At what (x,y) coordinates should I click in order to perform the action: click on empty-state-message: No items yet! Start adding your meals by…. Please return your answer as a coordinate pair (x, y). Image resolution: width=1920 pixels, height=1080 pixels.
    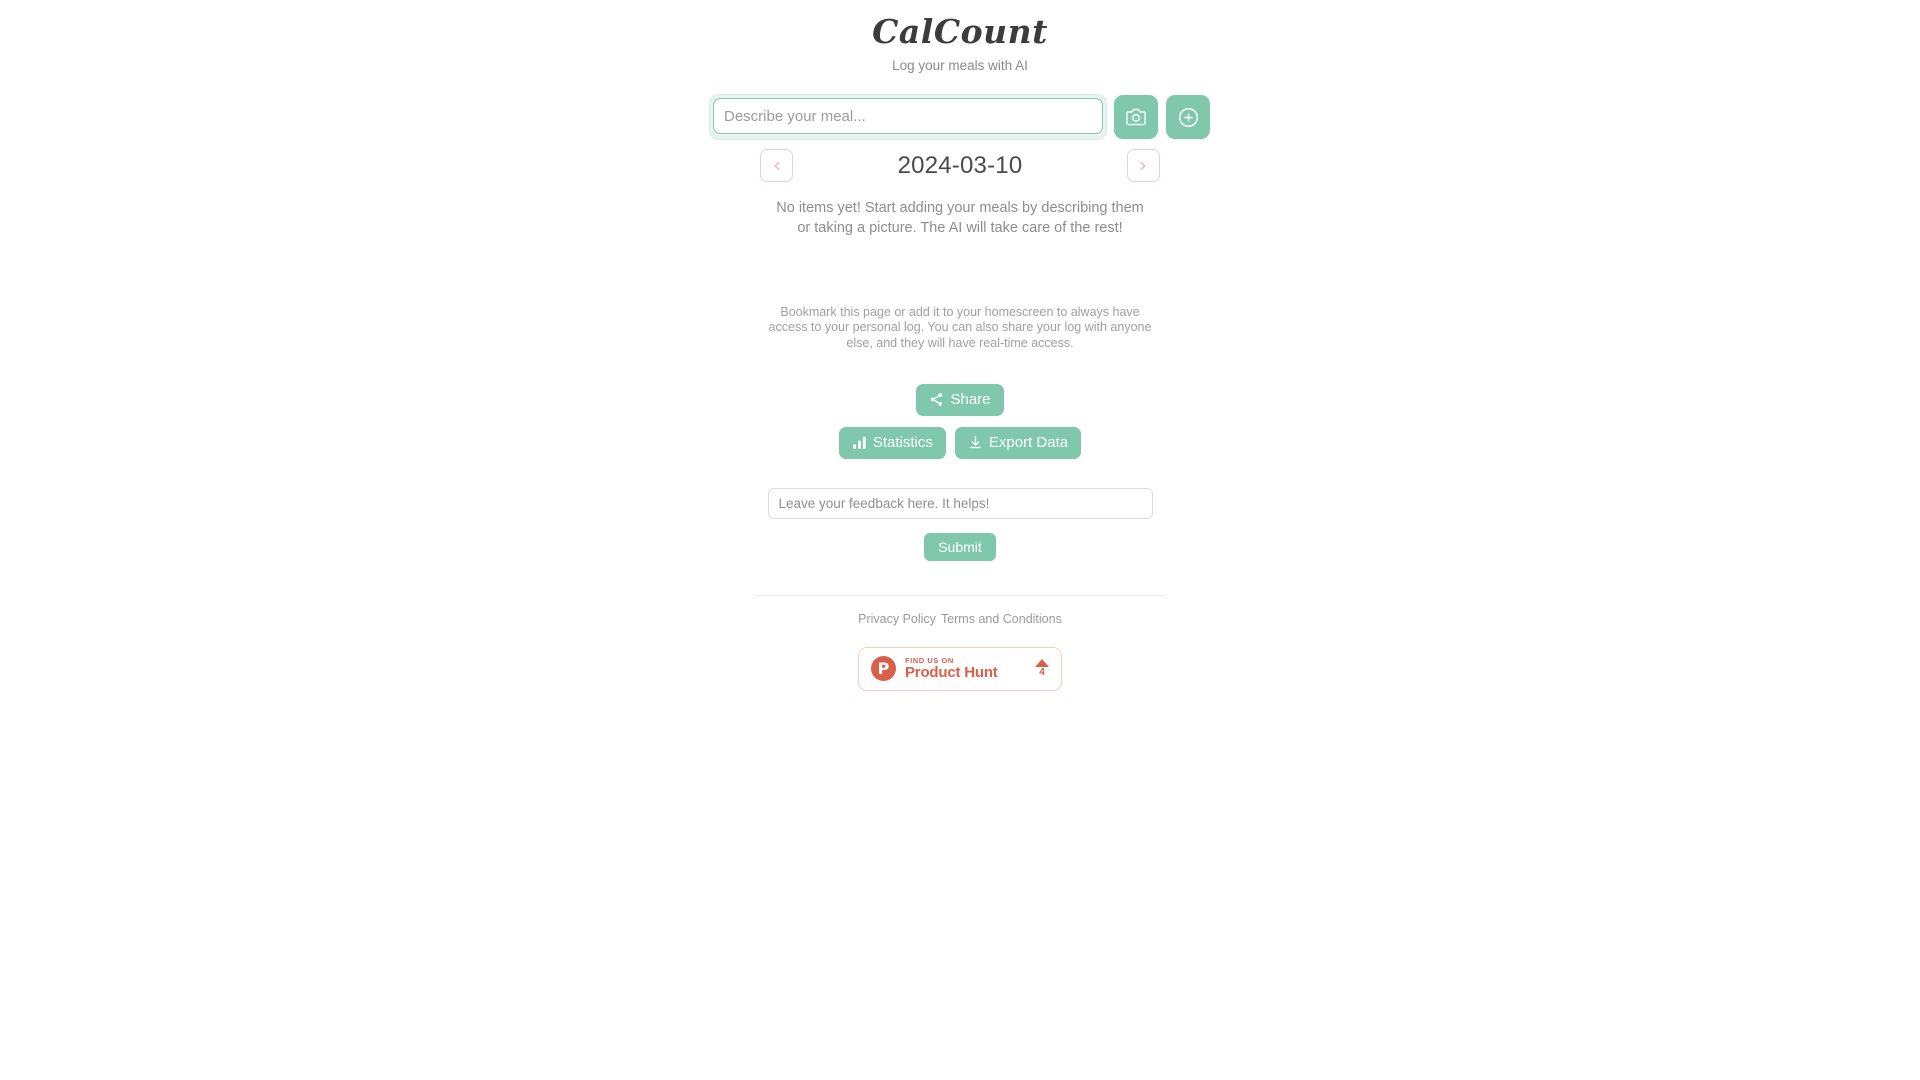
    Looking at the image, I should click on (960, 218).